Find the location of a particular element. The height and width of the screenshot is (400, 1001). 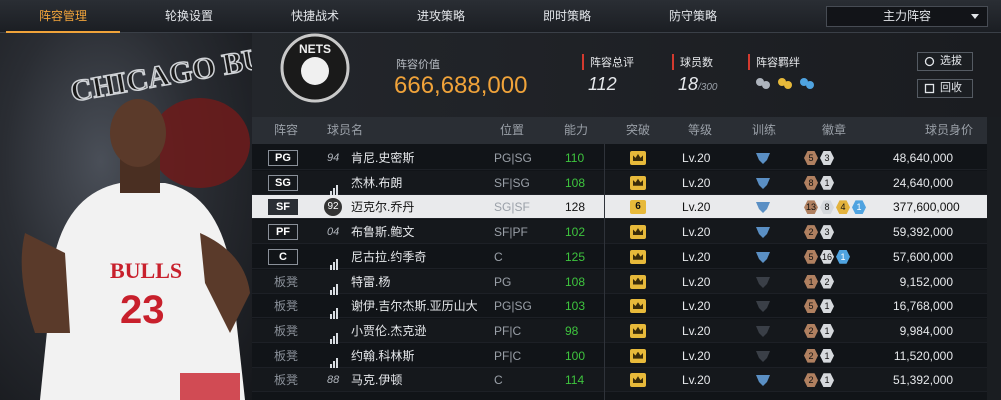

tab-lineup-management: 阵容管理 is located at coordinates (63, 16).